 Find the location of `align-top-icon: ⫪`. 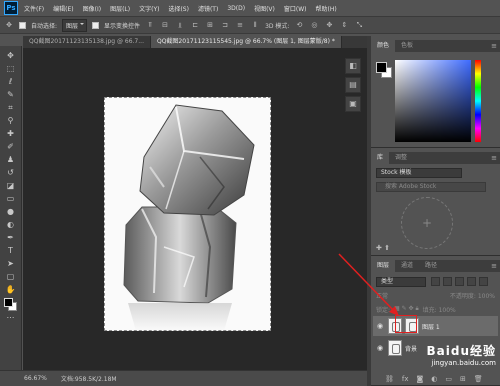

align-top-icon: ⫪ is located at coordinates (150, 25).